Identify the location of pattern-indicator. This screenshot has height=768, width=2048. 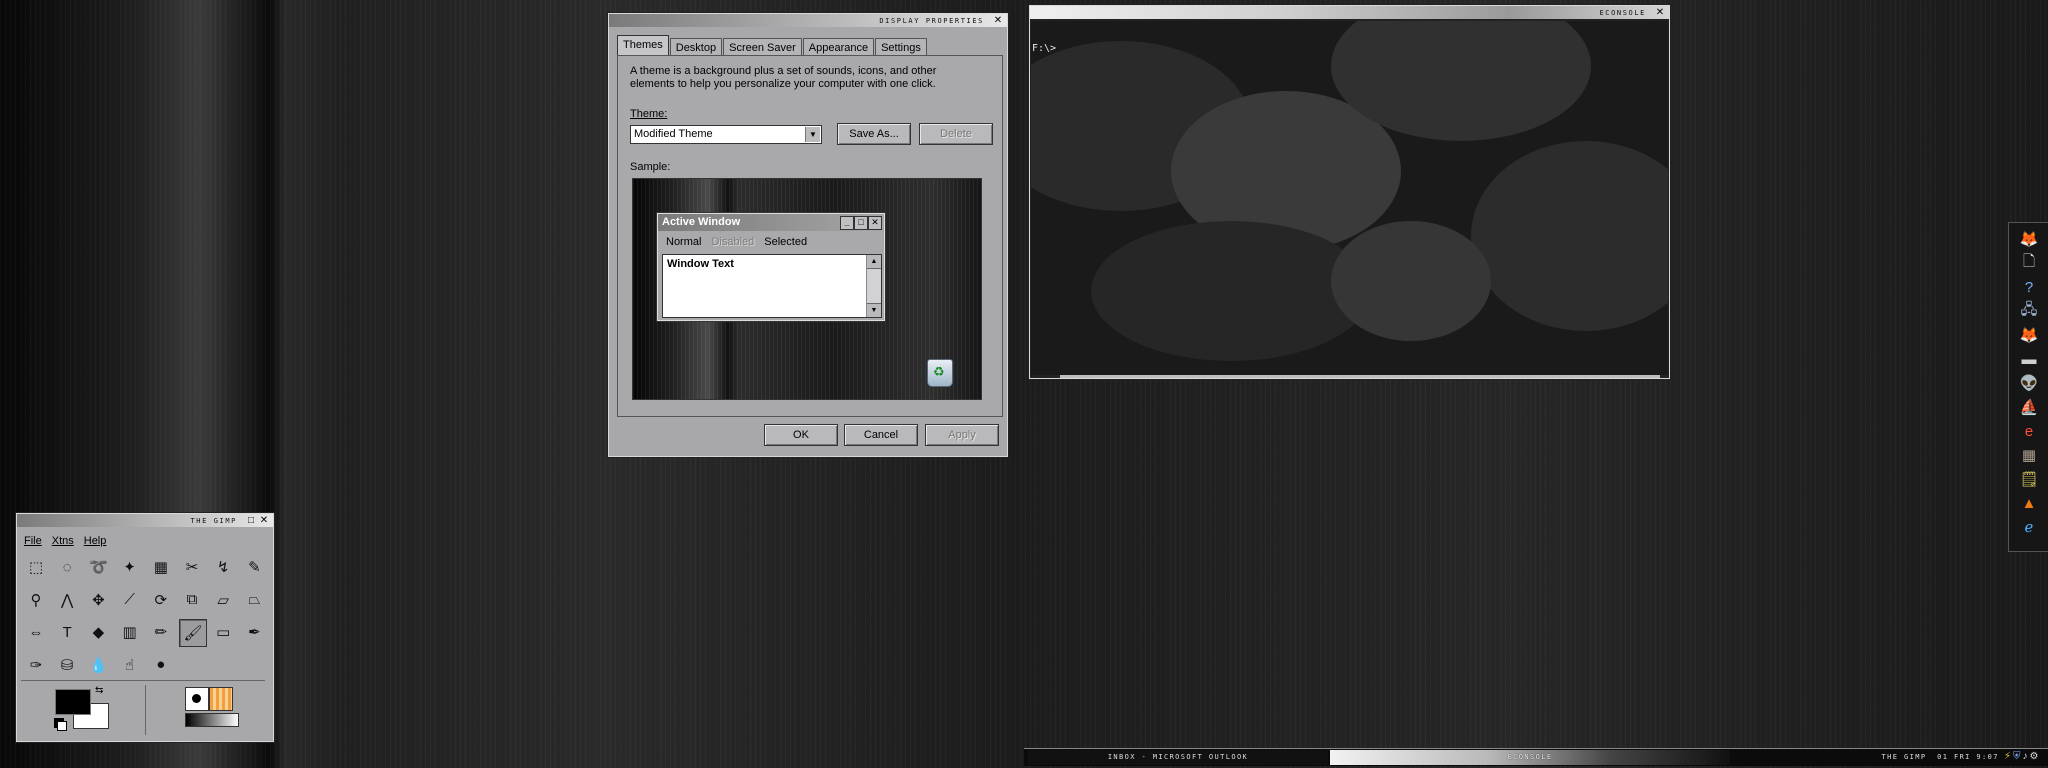
(221, 699).